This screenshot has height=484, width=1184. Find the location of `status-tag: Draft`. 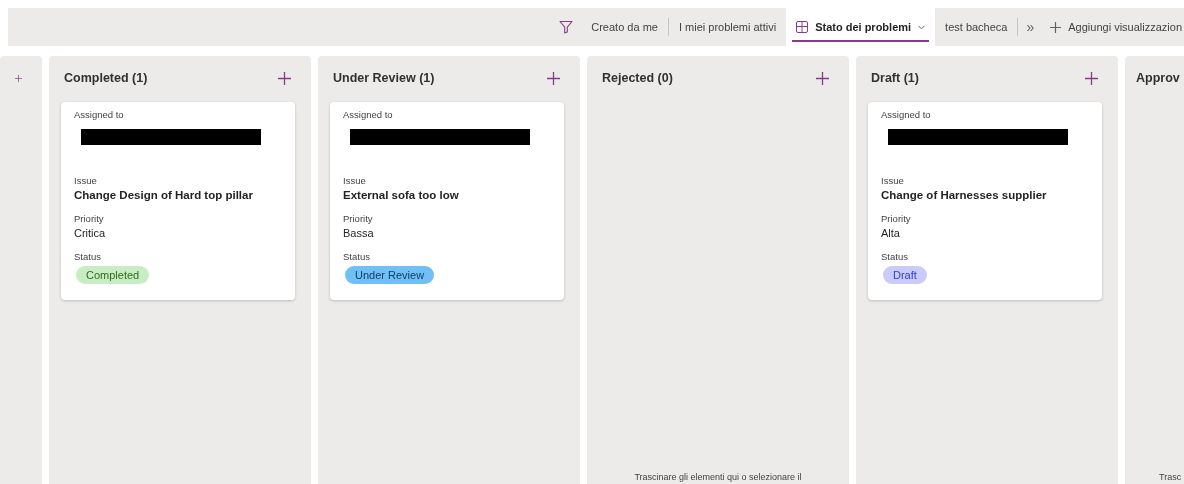

status-tag: Draft is located at coordinates (905, 275).